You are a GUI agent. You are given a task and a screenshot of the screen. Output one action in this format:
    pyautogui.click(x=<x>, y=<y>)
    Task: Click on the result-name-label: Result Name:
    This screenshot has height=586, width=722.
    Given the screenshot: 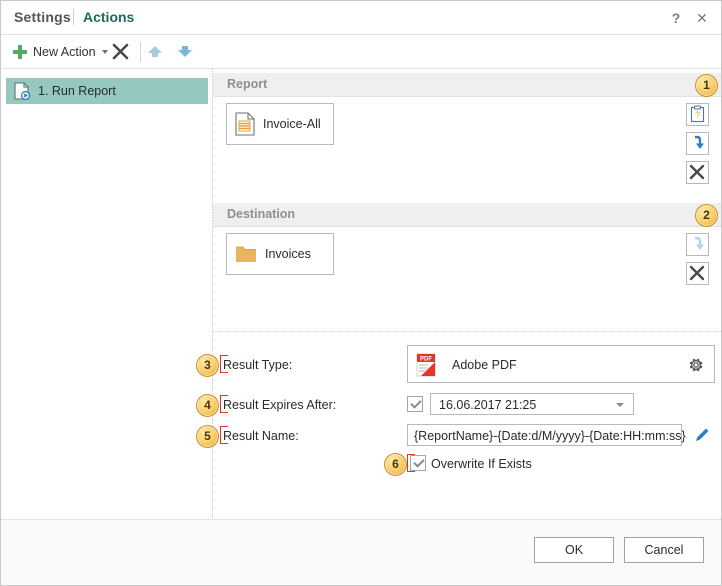 What is the action you would take?
    pyautogui.click(x=261, y=436)
    